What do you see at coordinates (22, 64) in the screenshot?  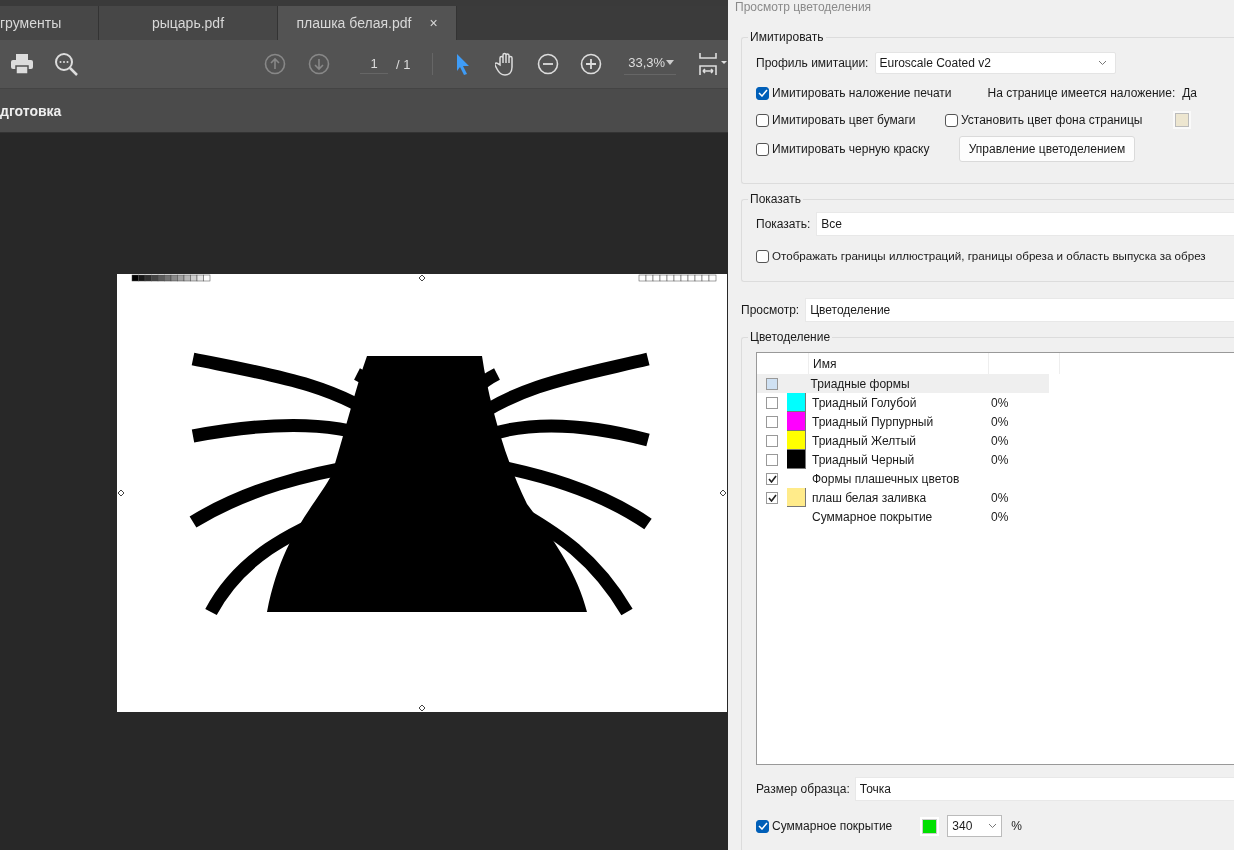 I see `print-icon` at bounding box center [22, 64].